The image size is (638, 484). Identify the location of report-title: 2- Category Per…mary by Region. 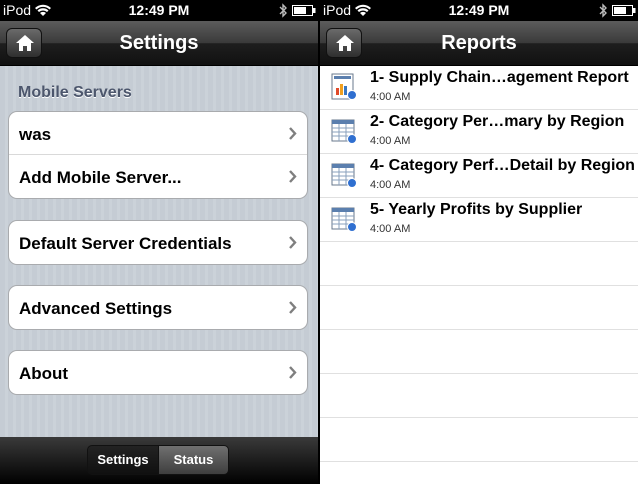
(497, 121).